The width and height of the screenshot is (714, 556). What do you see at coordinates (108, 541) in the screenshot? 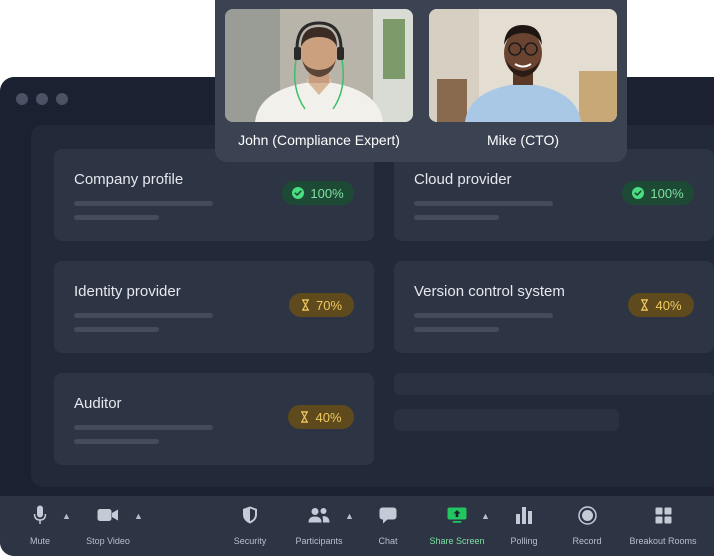
I see `toolbar-label: Stop Video` at bounding box center [108, 541].